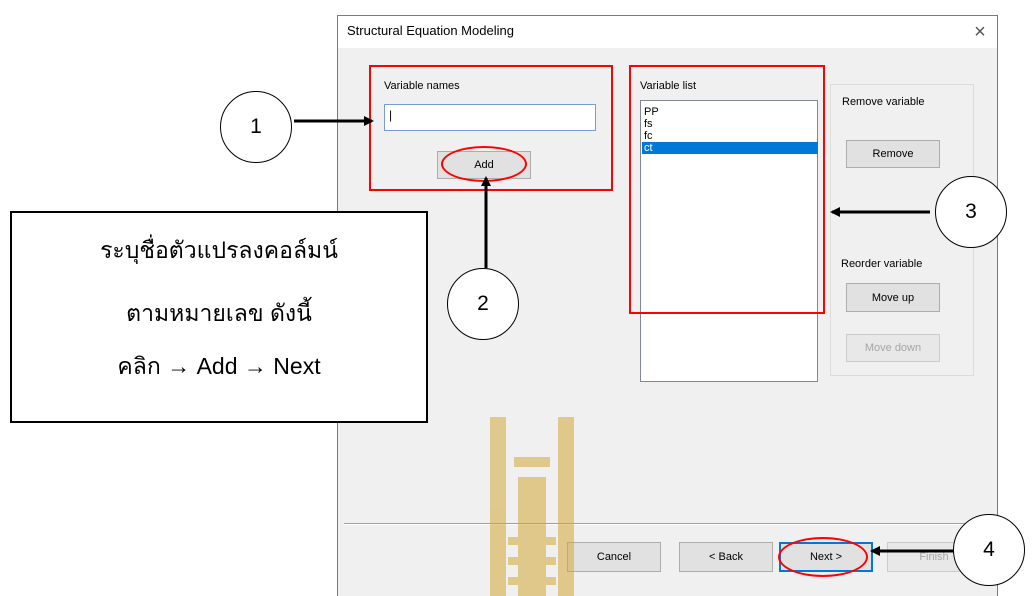 This screenshot has width=1036, height=596. What do you see at coordinates (971, 212) in the screenshot?
I see `callout-3: 3` at bounding box center [971, 212].